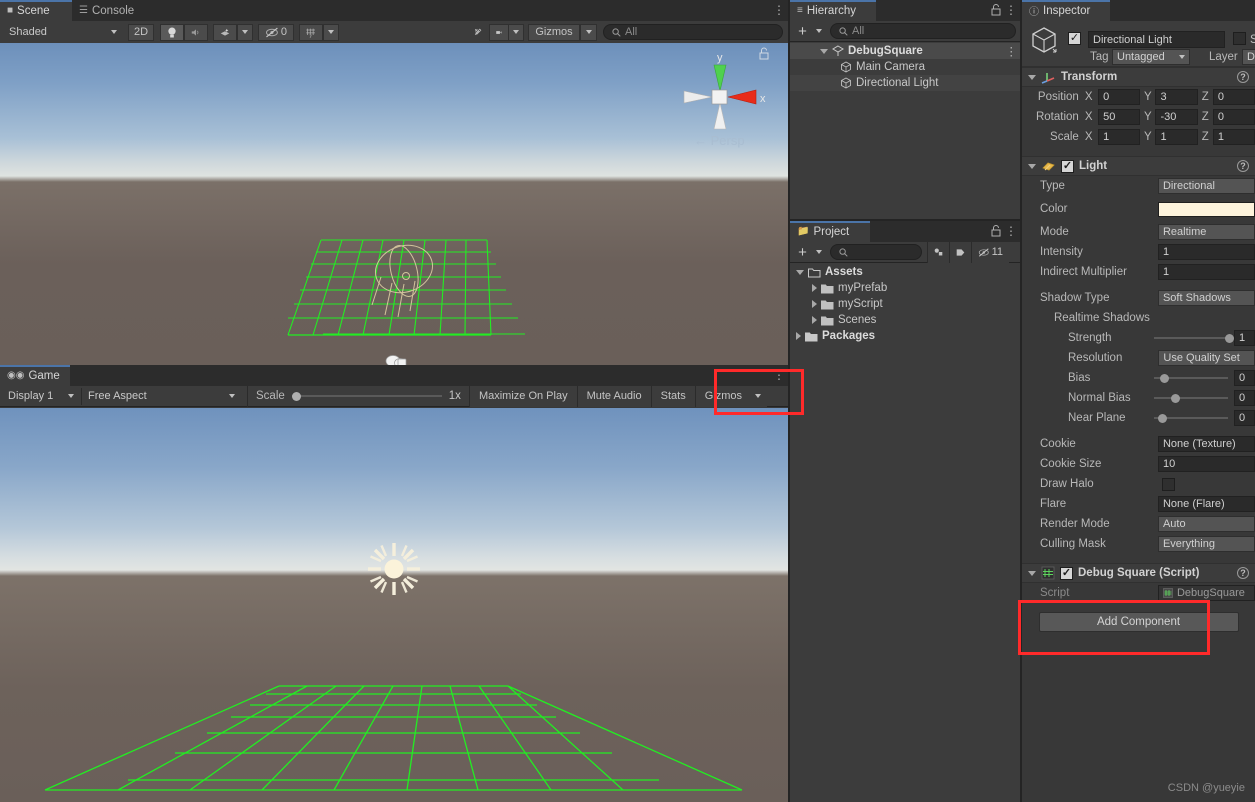  Describe the element at coordinates (1074, 38) in the screenshot. I see `object-enabled-checkbox: ✓` at that location.